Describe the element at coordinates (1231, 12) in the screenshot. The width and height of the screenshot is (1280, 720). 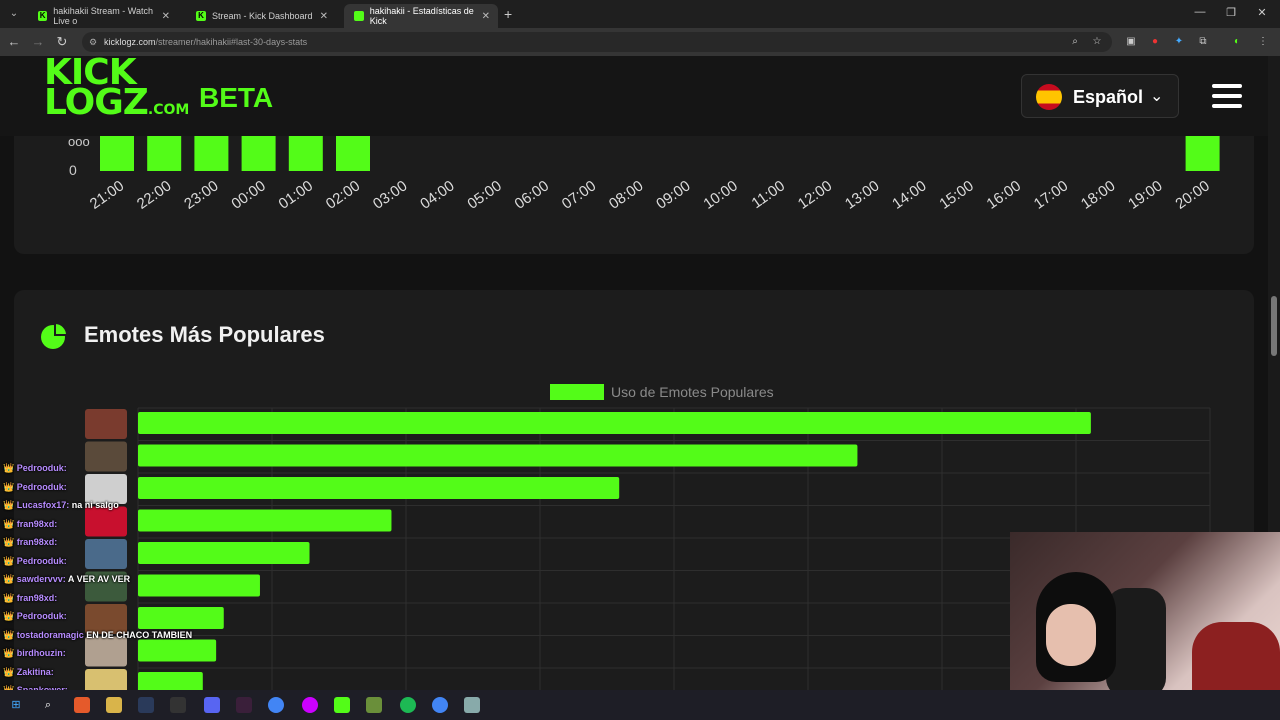
I see `restore-icon: ❐` at that location.